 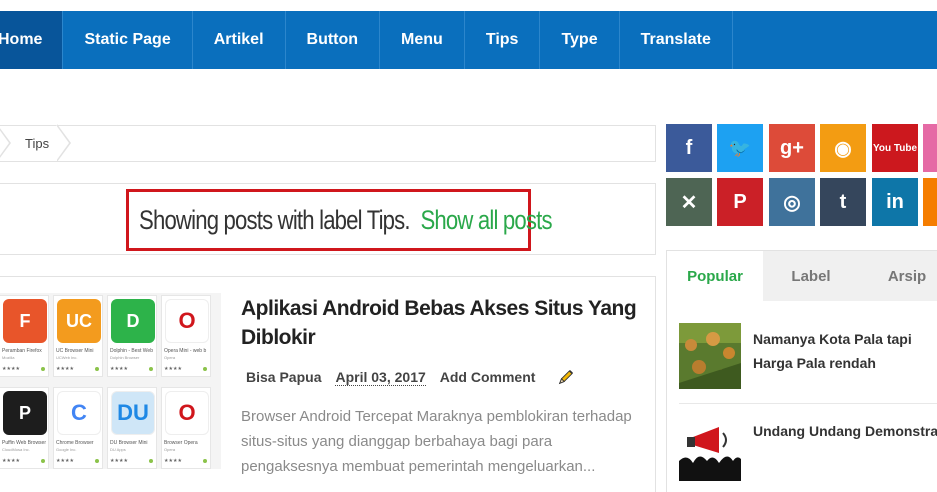 I want to click on app-tile: O Browser Opera Opera ★★★★, so click(x=186, y=428).